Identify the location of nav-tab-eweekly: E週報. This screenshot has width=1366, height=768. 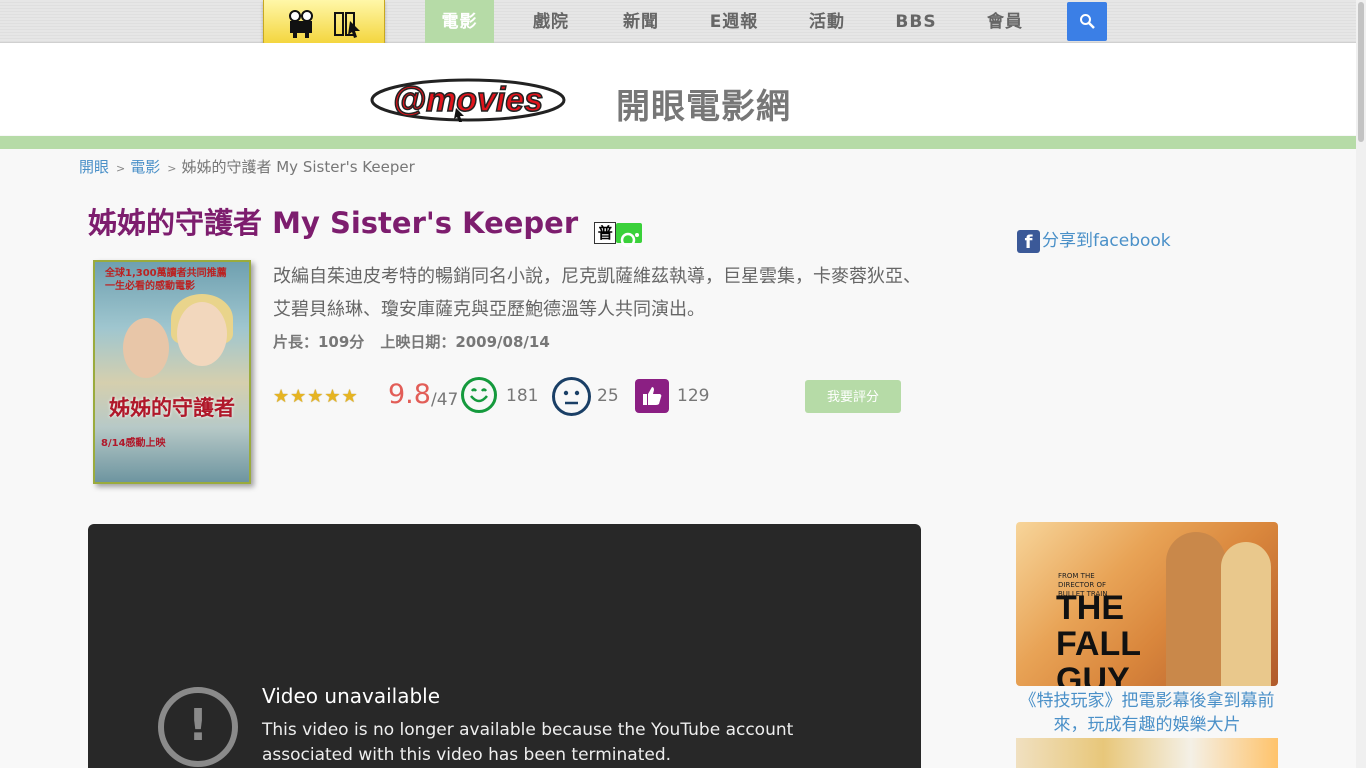
(734, 21).